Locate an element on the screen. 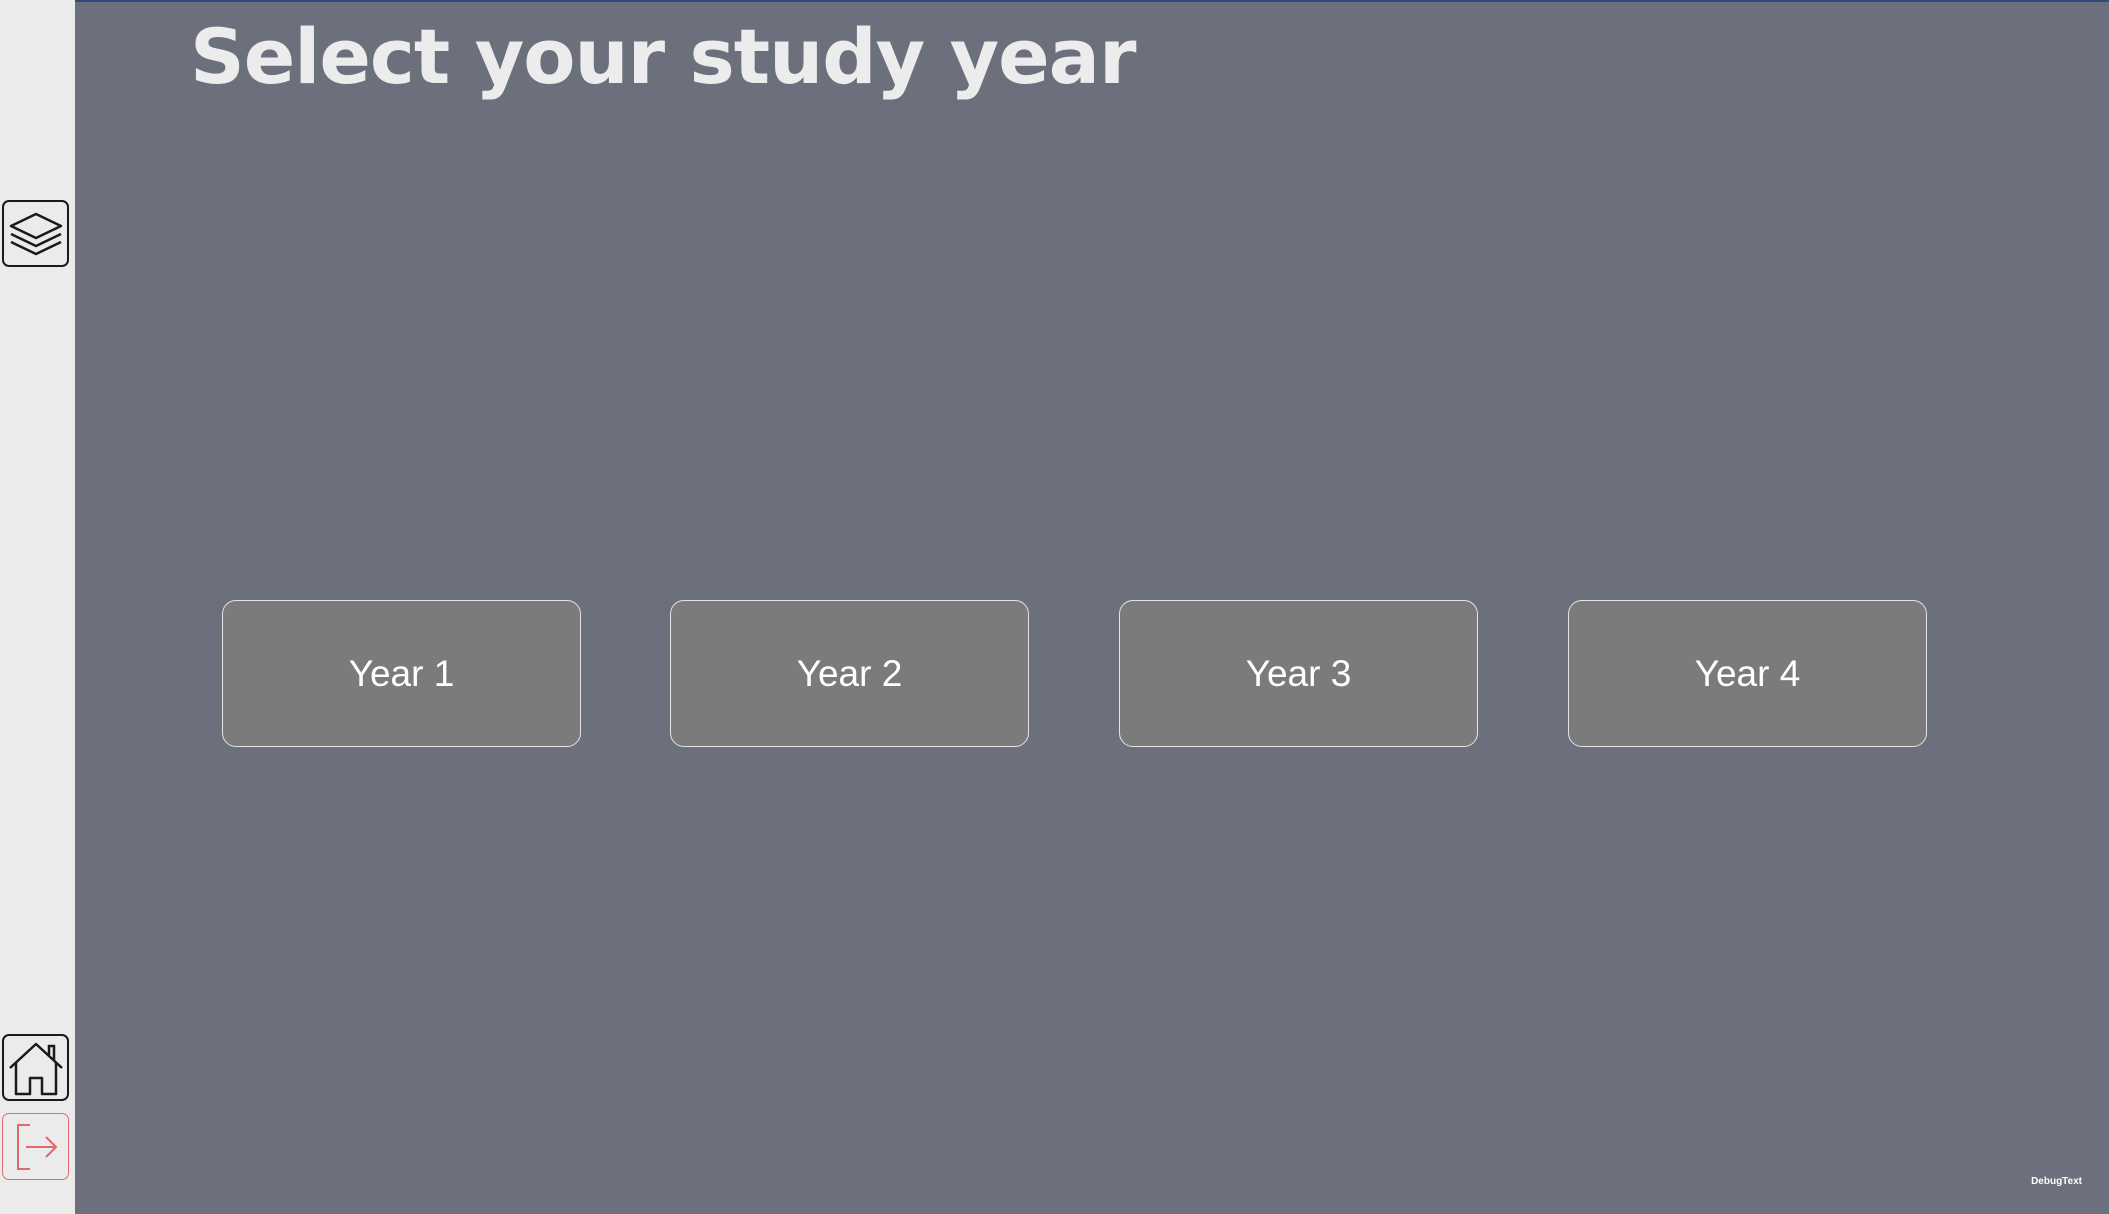  page-title: Select your study year is located at coordinates (663, 56).